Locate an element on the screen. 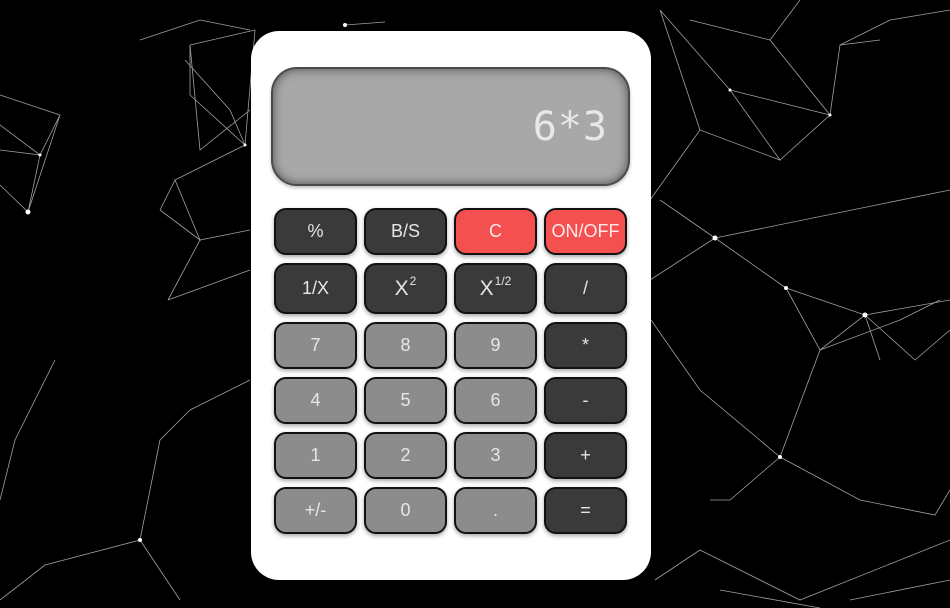 The width and height of the screenshot is (950, 608). digit-5-button: 5 is located at coordinates (405, 400).